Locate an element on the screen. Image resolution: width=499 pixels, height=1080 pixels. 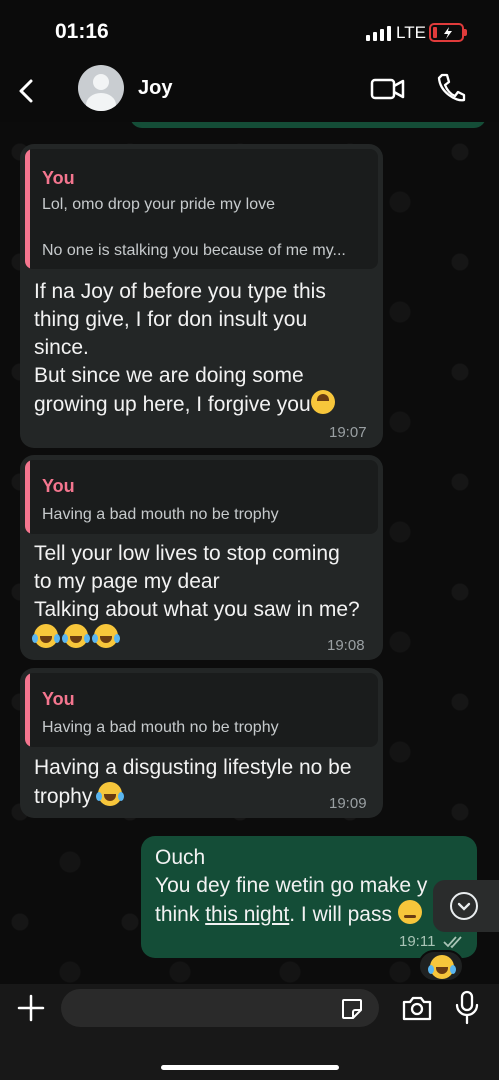
sticker-icon is located at coordinates (352, 1009).